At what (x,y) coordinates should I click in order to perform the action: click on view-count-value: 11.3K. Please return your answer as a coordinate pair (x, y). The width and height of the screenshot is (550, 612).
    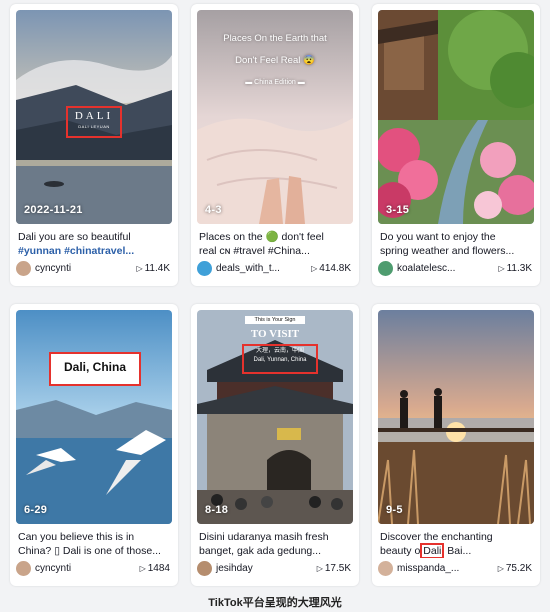
    Looking at the image, I should click on (519, 268).